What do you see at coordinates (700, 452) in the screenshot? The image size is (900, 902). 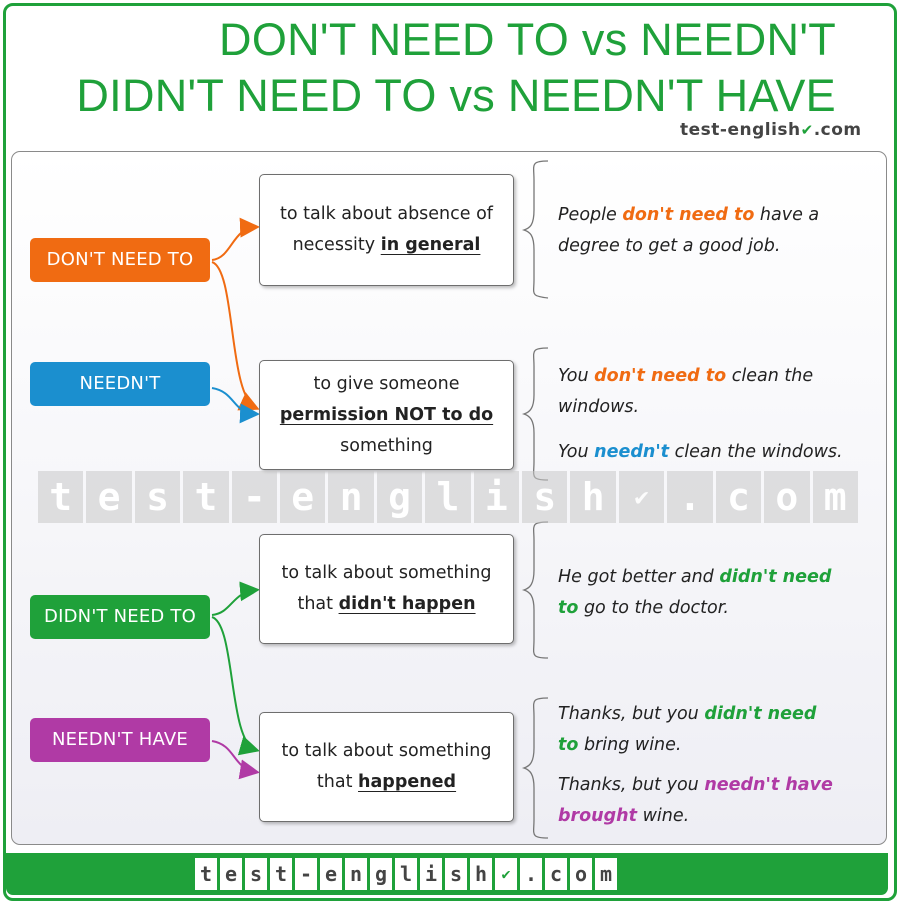 I see `example-3: You needn't clean the windows.` at bounding box center [700, 452].